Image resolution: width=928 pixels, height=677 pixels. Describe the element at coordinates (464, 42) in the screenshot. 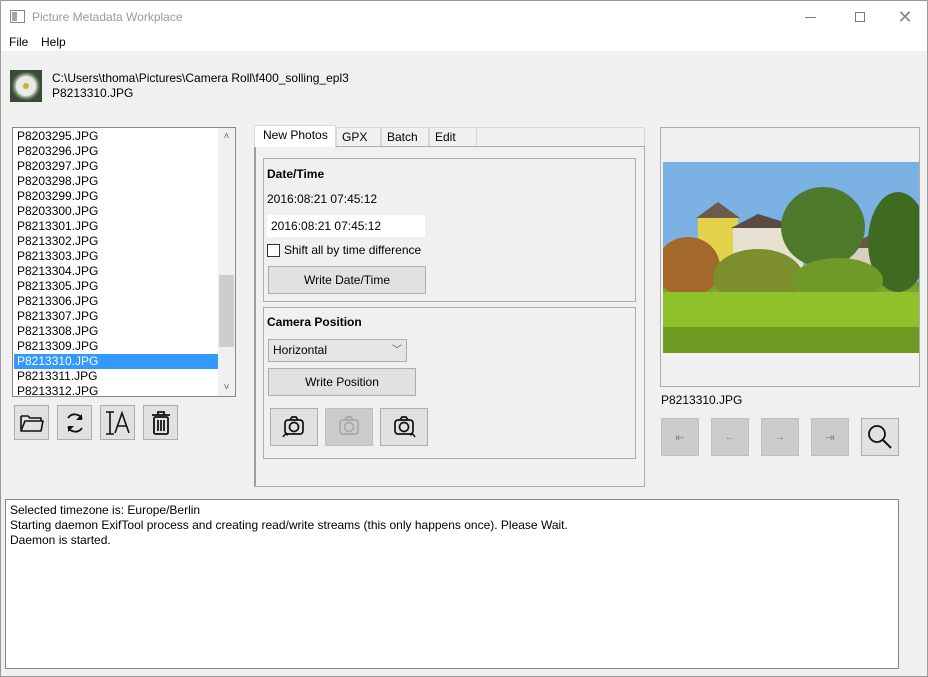

I see `menu-bar: File Help` at that location.